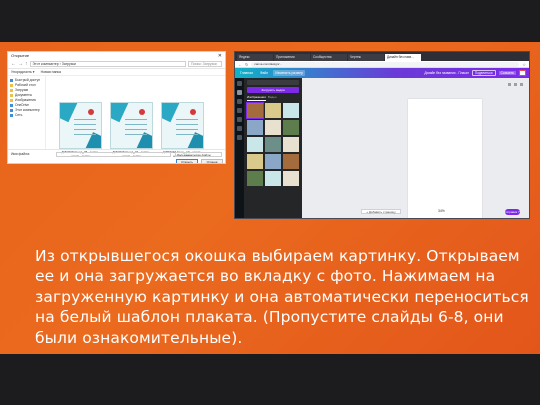  I want to click on browser-addressbar: ← ↻ canva.com/design/... ☆, so click(382, 64).